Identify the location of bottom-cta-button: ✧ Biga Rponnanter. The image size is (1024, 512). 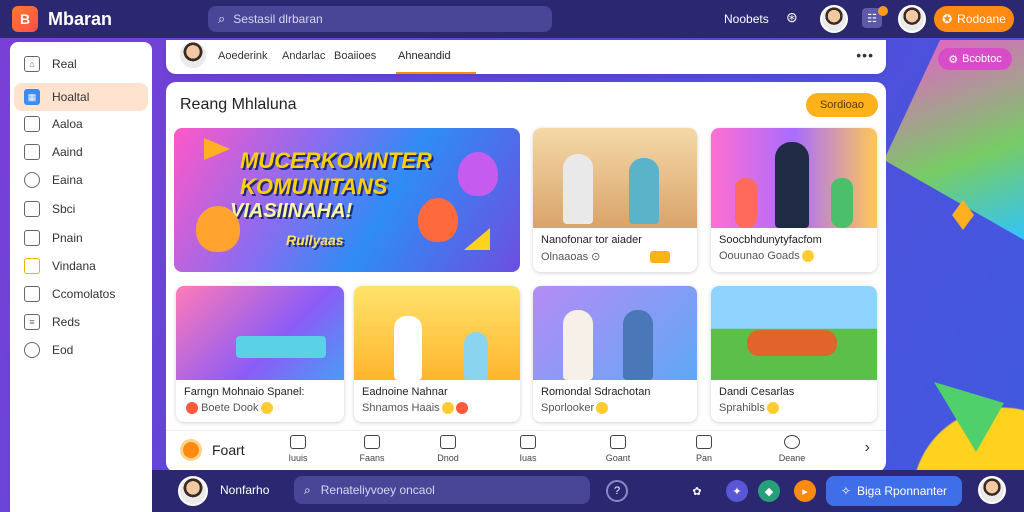
(894, 491).